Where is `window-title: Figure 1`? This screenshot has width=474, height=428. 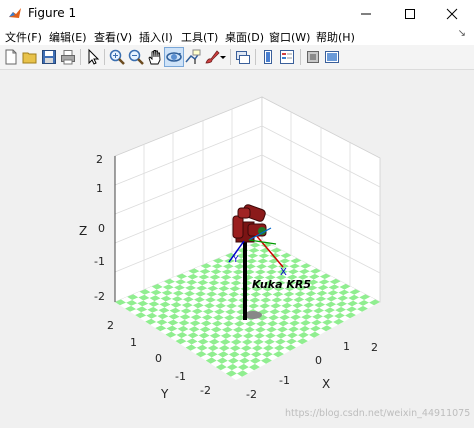 window-title: Figure 1 is located at coordinates (52, 13).